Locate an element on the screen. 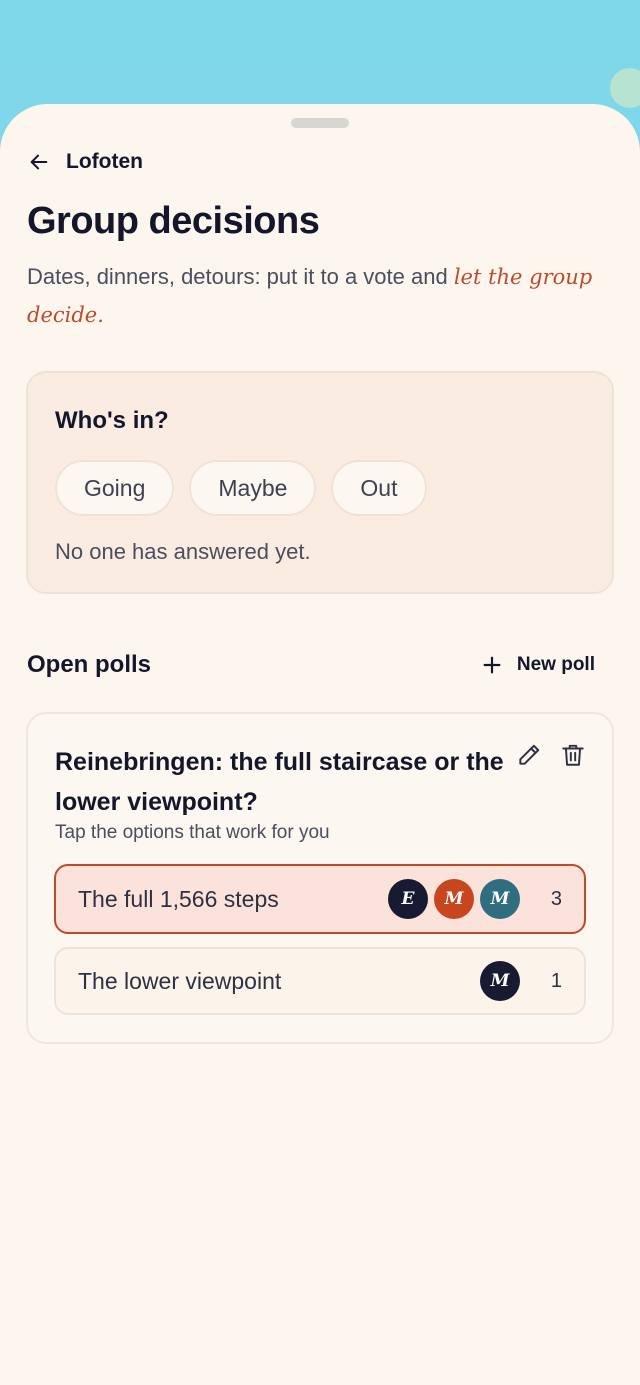 The width and height of the screenshot is (640, 1385). poll-option-label: The lower viewpoint is located at coordinates (180, 980).